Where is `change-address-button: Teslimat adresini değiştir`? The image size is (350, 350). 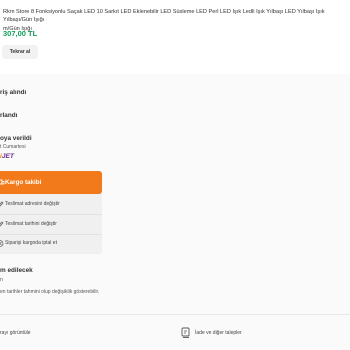 change-address-button: Teslimat adresini değiştir is located at coordinates (51, 204).